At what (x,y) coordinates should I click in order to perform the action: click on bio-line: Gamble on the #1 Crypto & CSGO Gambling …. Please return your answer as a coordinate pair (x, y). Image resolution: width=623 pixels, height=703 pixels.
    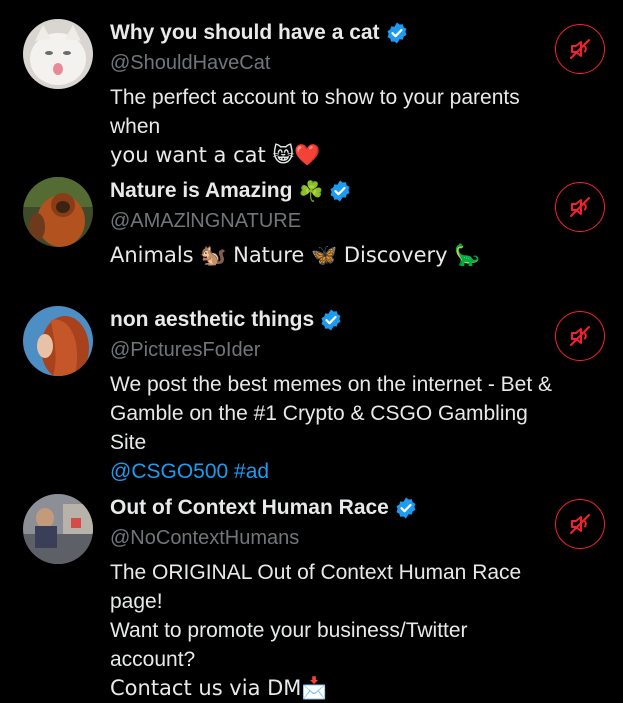
    Looking at the image, I should click on (319, 428).